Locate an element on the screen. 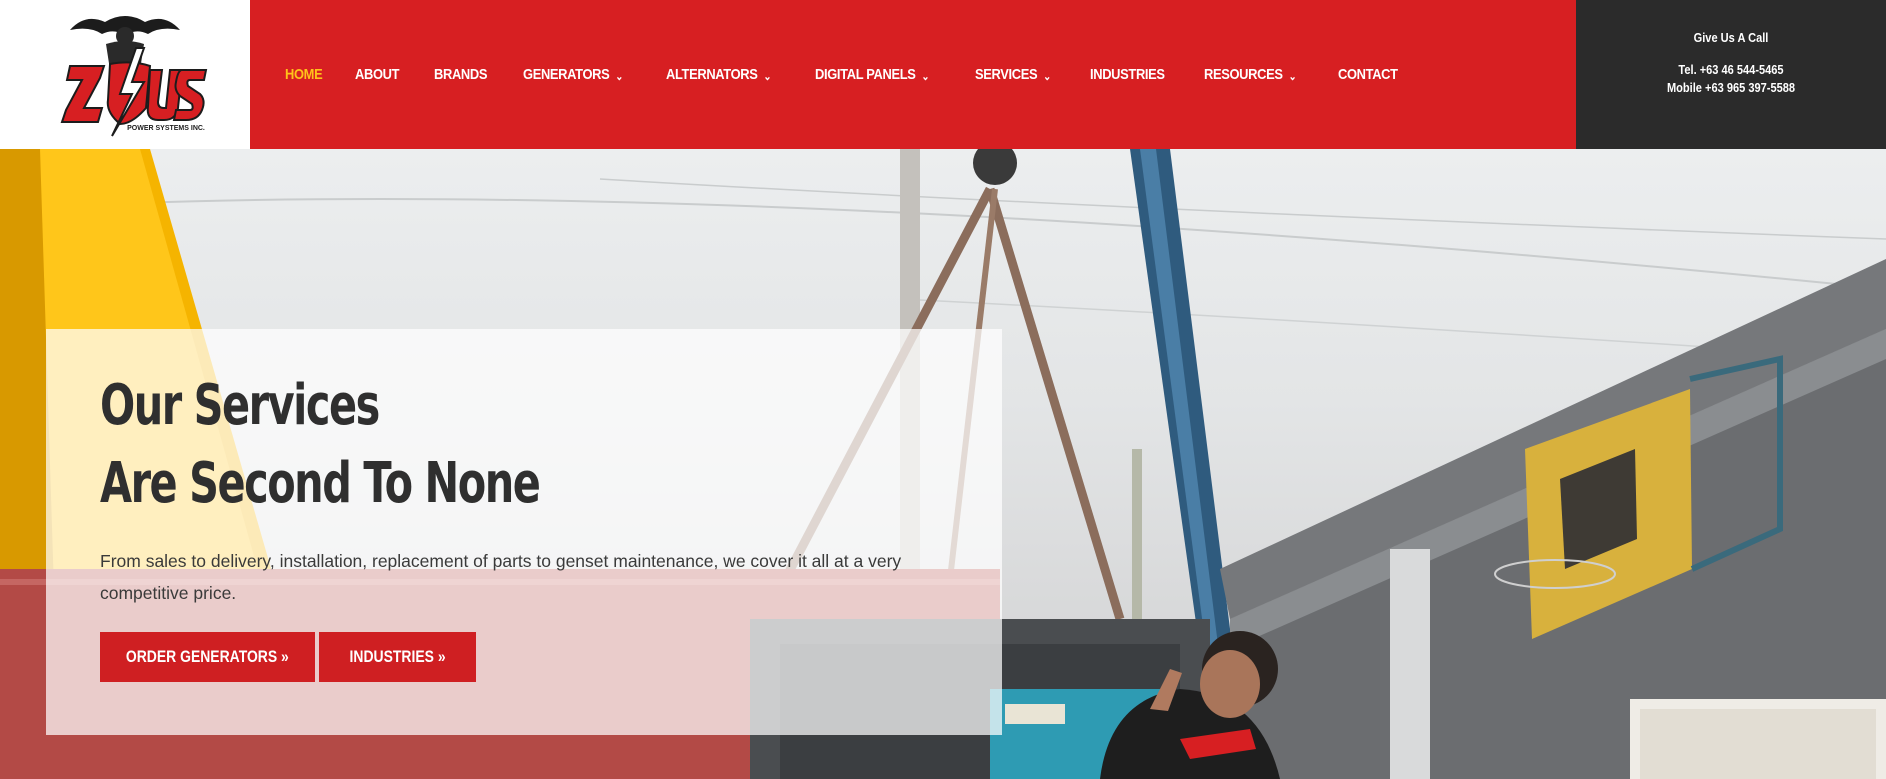  zeus-logo-icon: POWER SYSTEMS INC. is located at coordinates (134, 76).